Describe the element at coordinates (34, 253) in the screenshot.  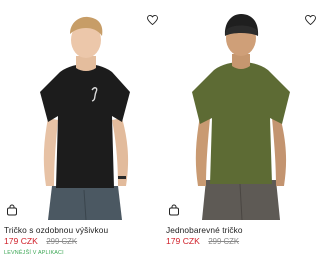
I see `promo-label: LEVNĚJŠÍ V APLIKACI` at that location.